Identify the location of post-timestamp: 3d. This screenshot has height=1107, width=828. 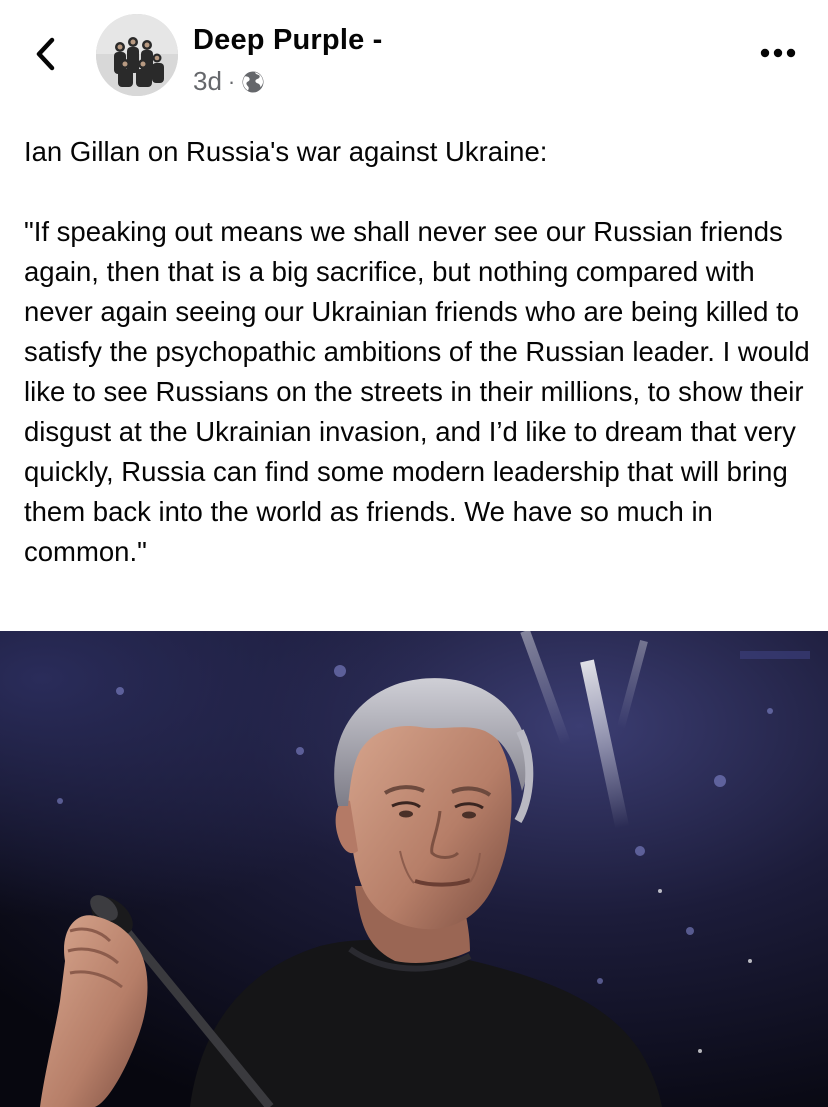
(207, 81).